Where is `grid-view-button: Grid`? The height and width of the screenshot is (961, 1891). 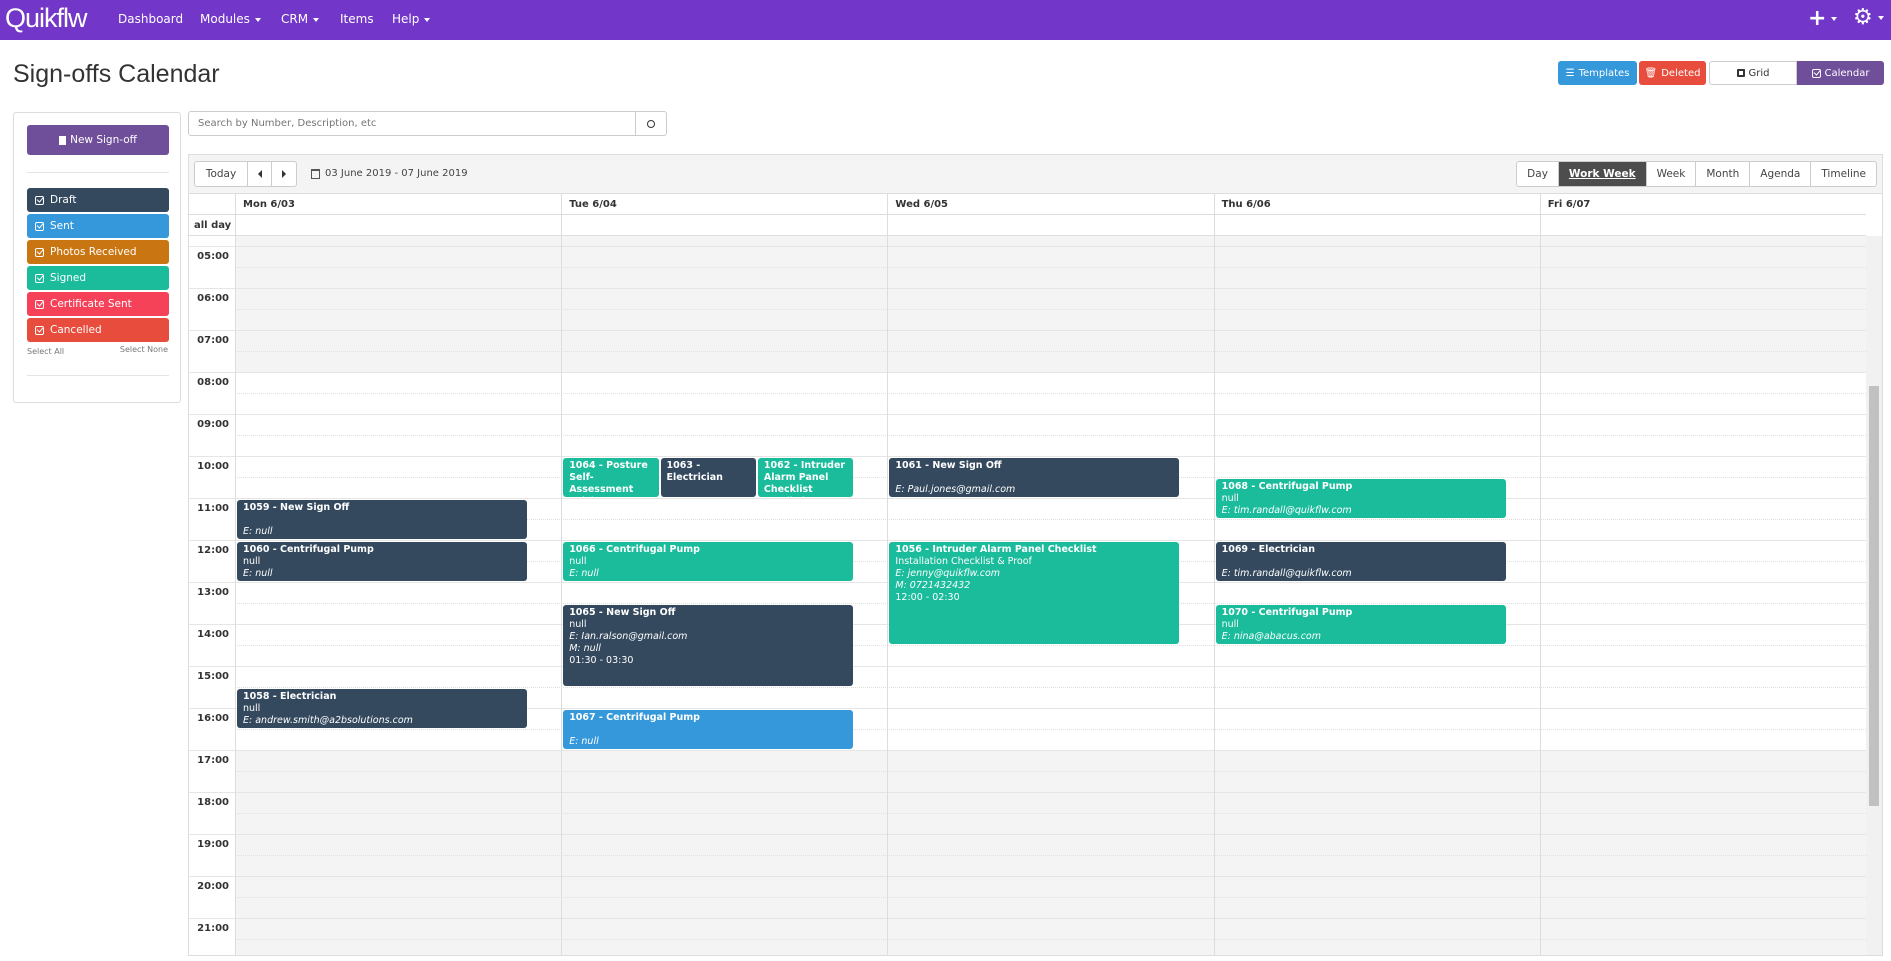 grid-view-button: Grid is located at coordinates (1753, 73).